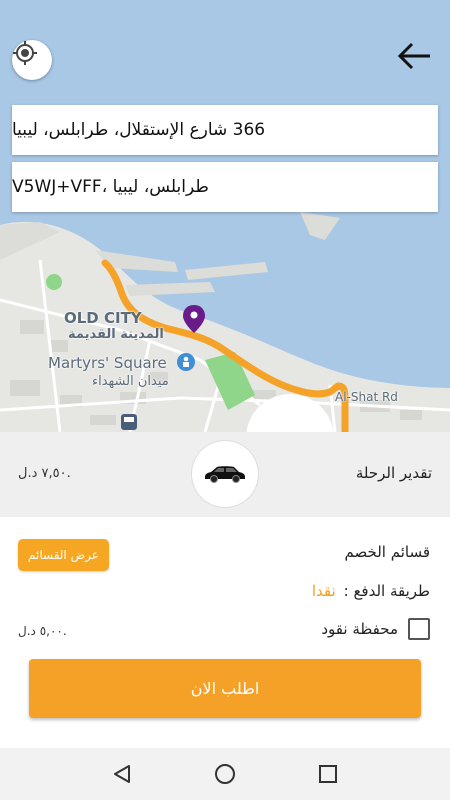 The height and width of the screenshot is (800, 450). Describe the element at coordinates (25, 53) in the screenshot. I see `crosshair-icon` at that location.